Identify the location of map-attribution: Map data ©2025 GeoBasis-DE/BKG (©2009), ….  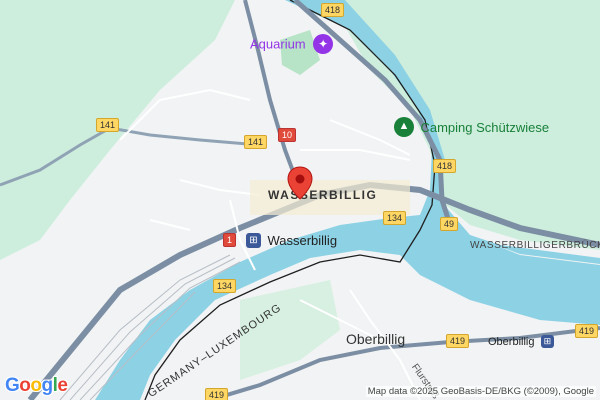
(480, 391).